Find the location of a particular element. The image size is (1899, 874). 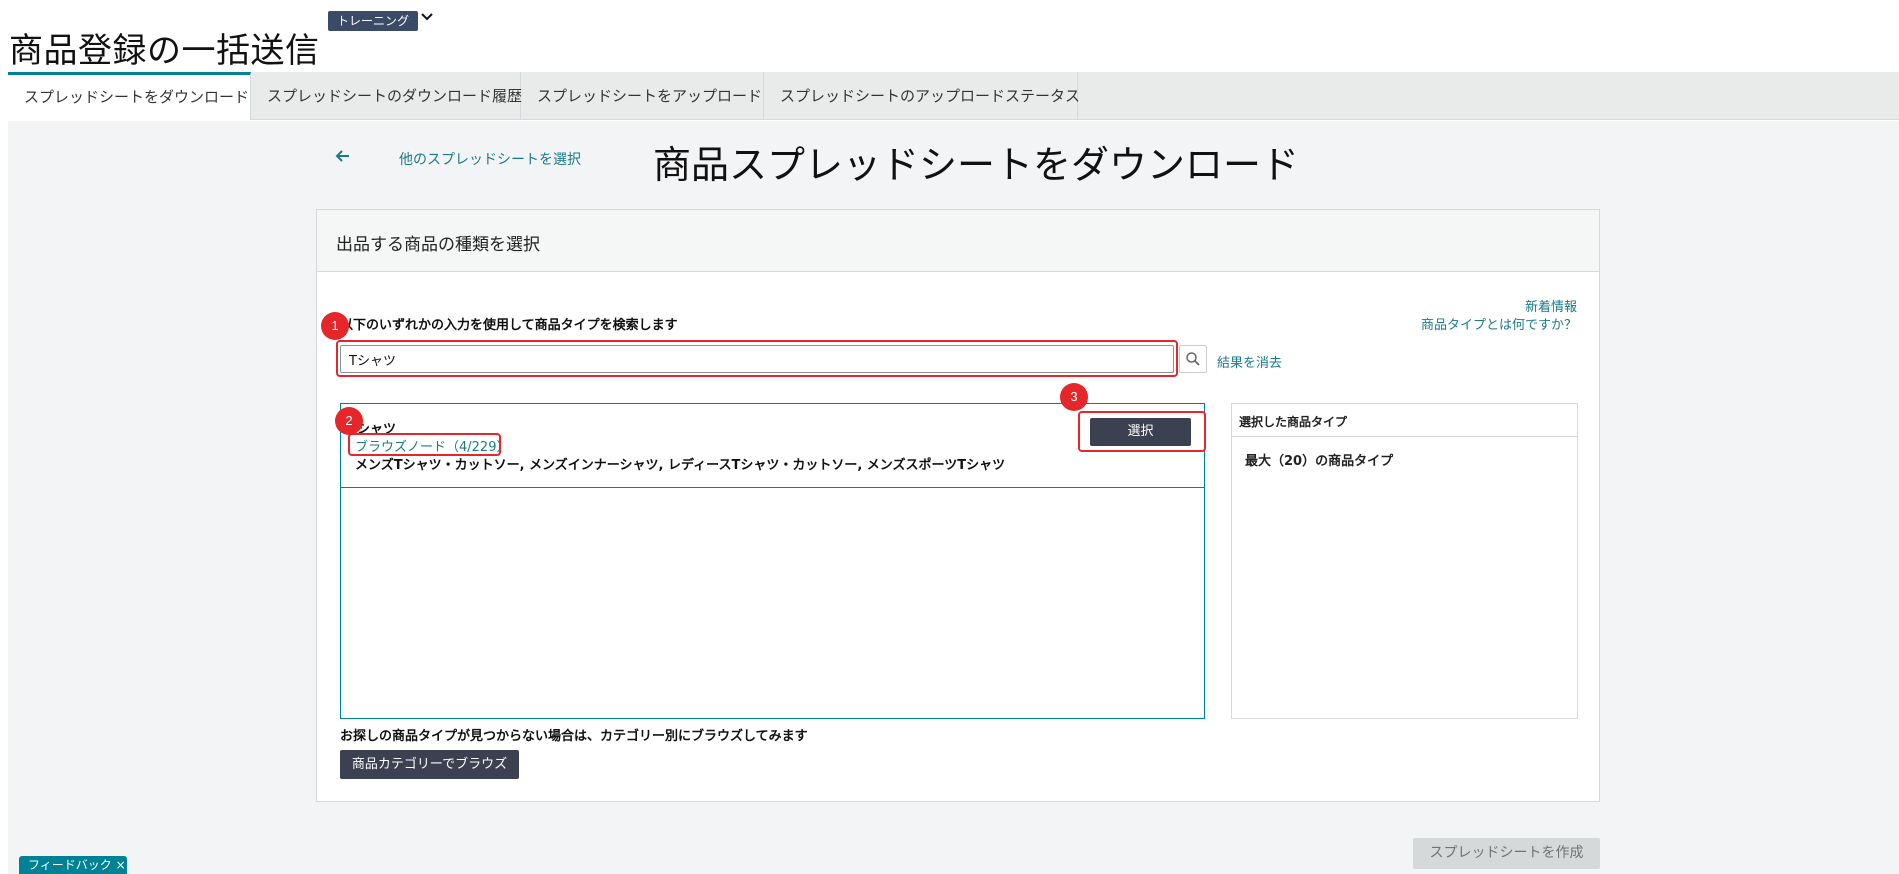

page-title: 商品登録の一括送信 is located at coordinates (164, 51).